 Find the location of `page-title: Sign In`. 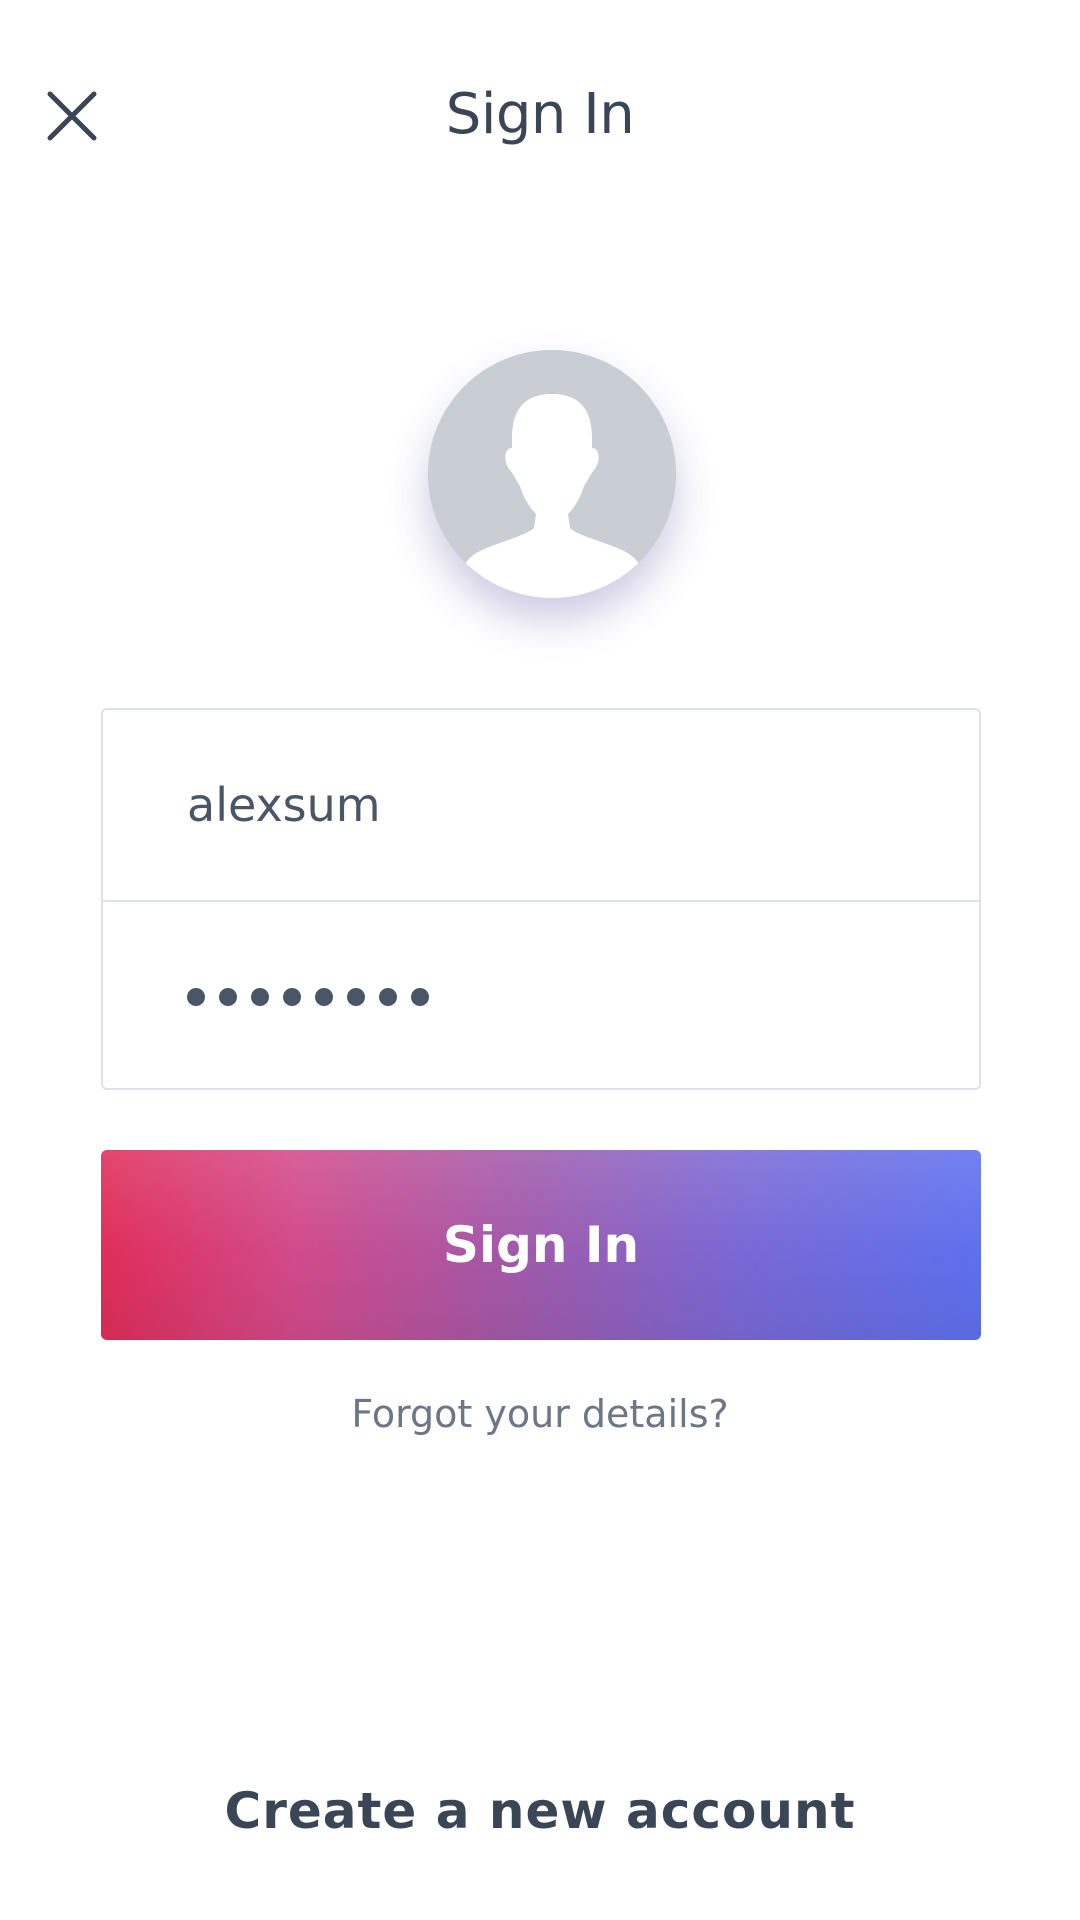

page-title: Sign In is located at coordinates (540, 114).